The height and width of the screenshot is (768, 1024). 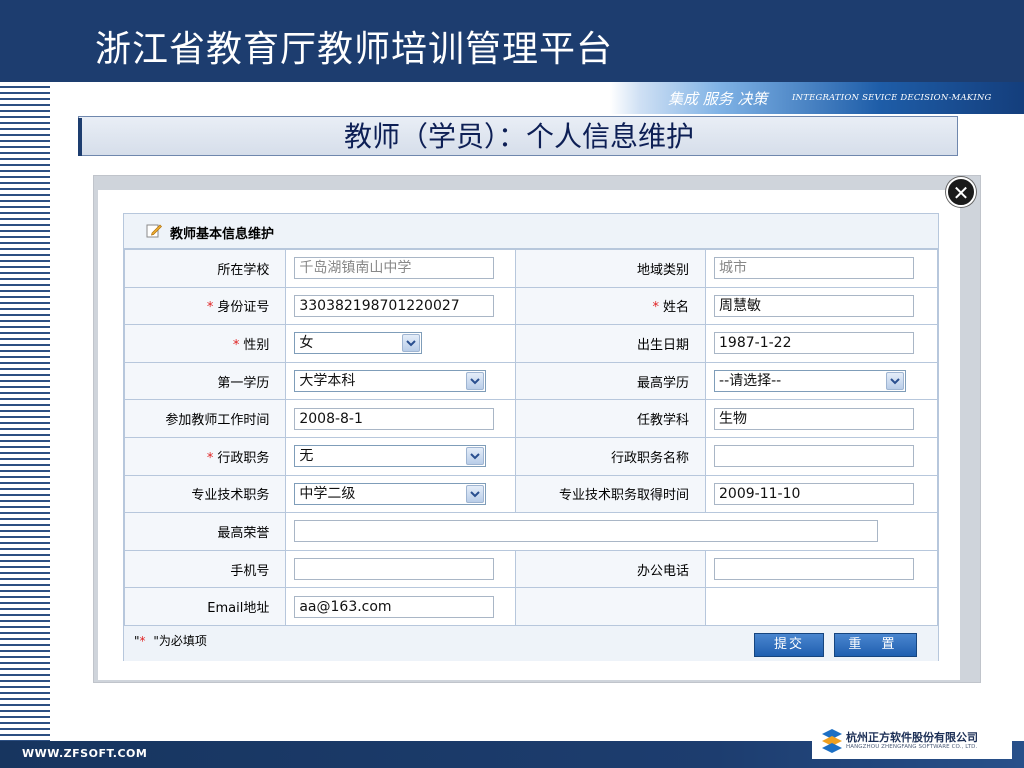 What do you see at coordinates (205, 606) in the screenshot?
I see `email-label: Email地址` at bounding box center [205, 606].